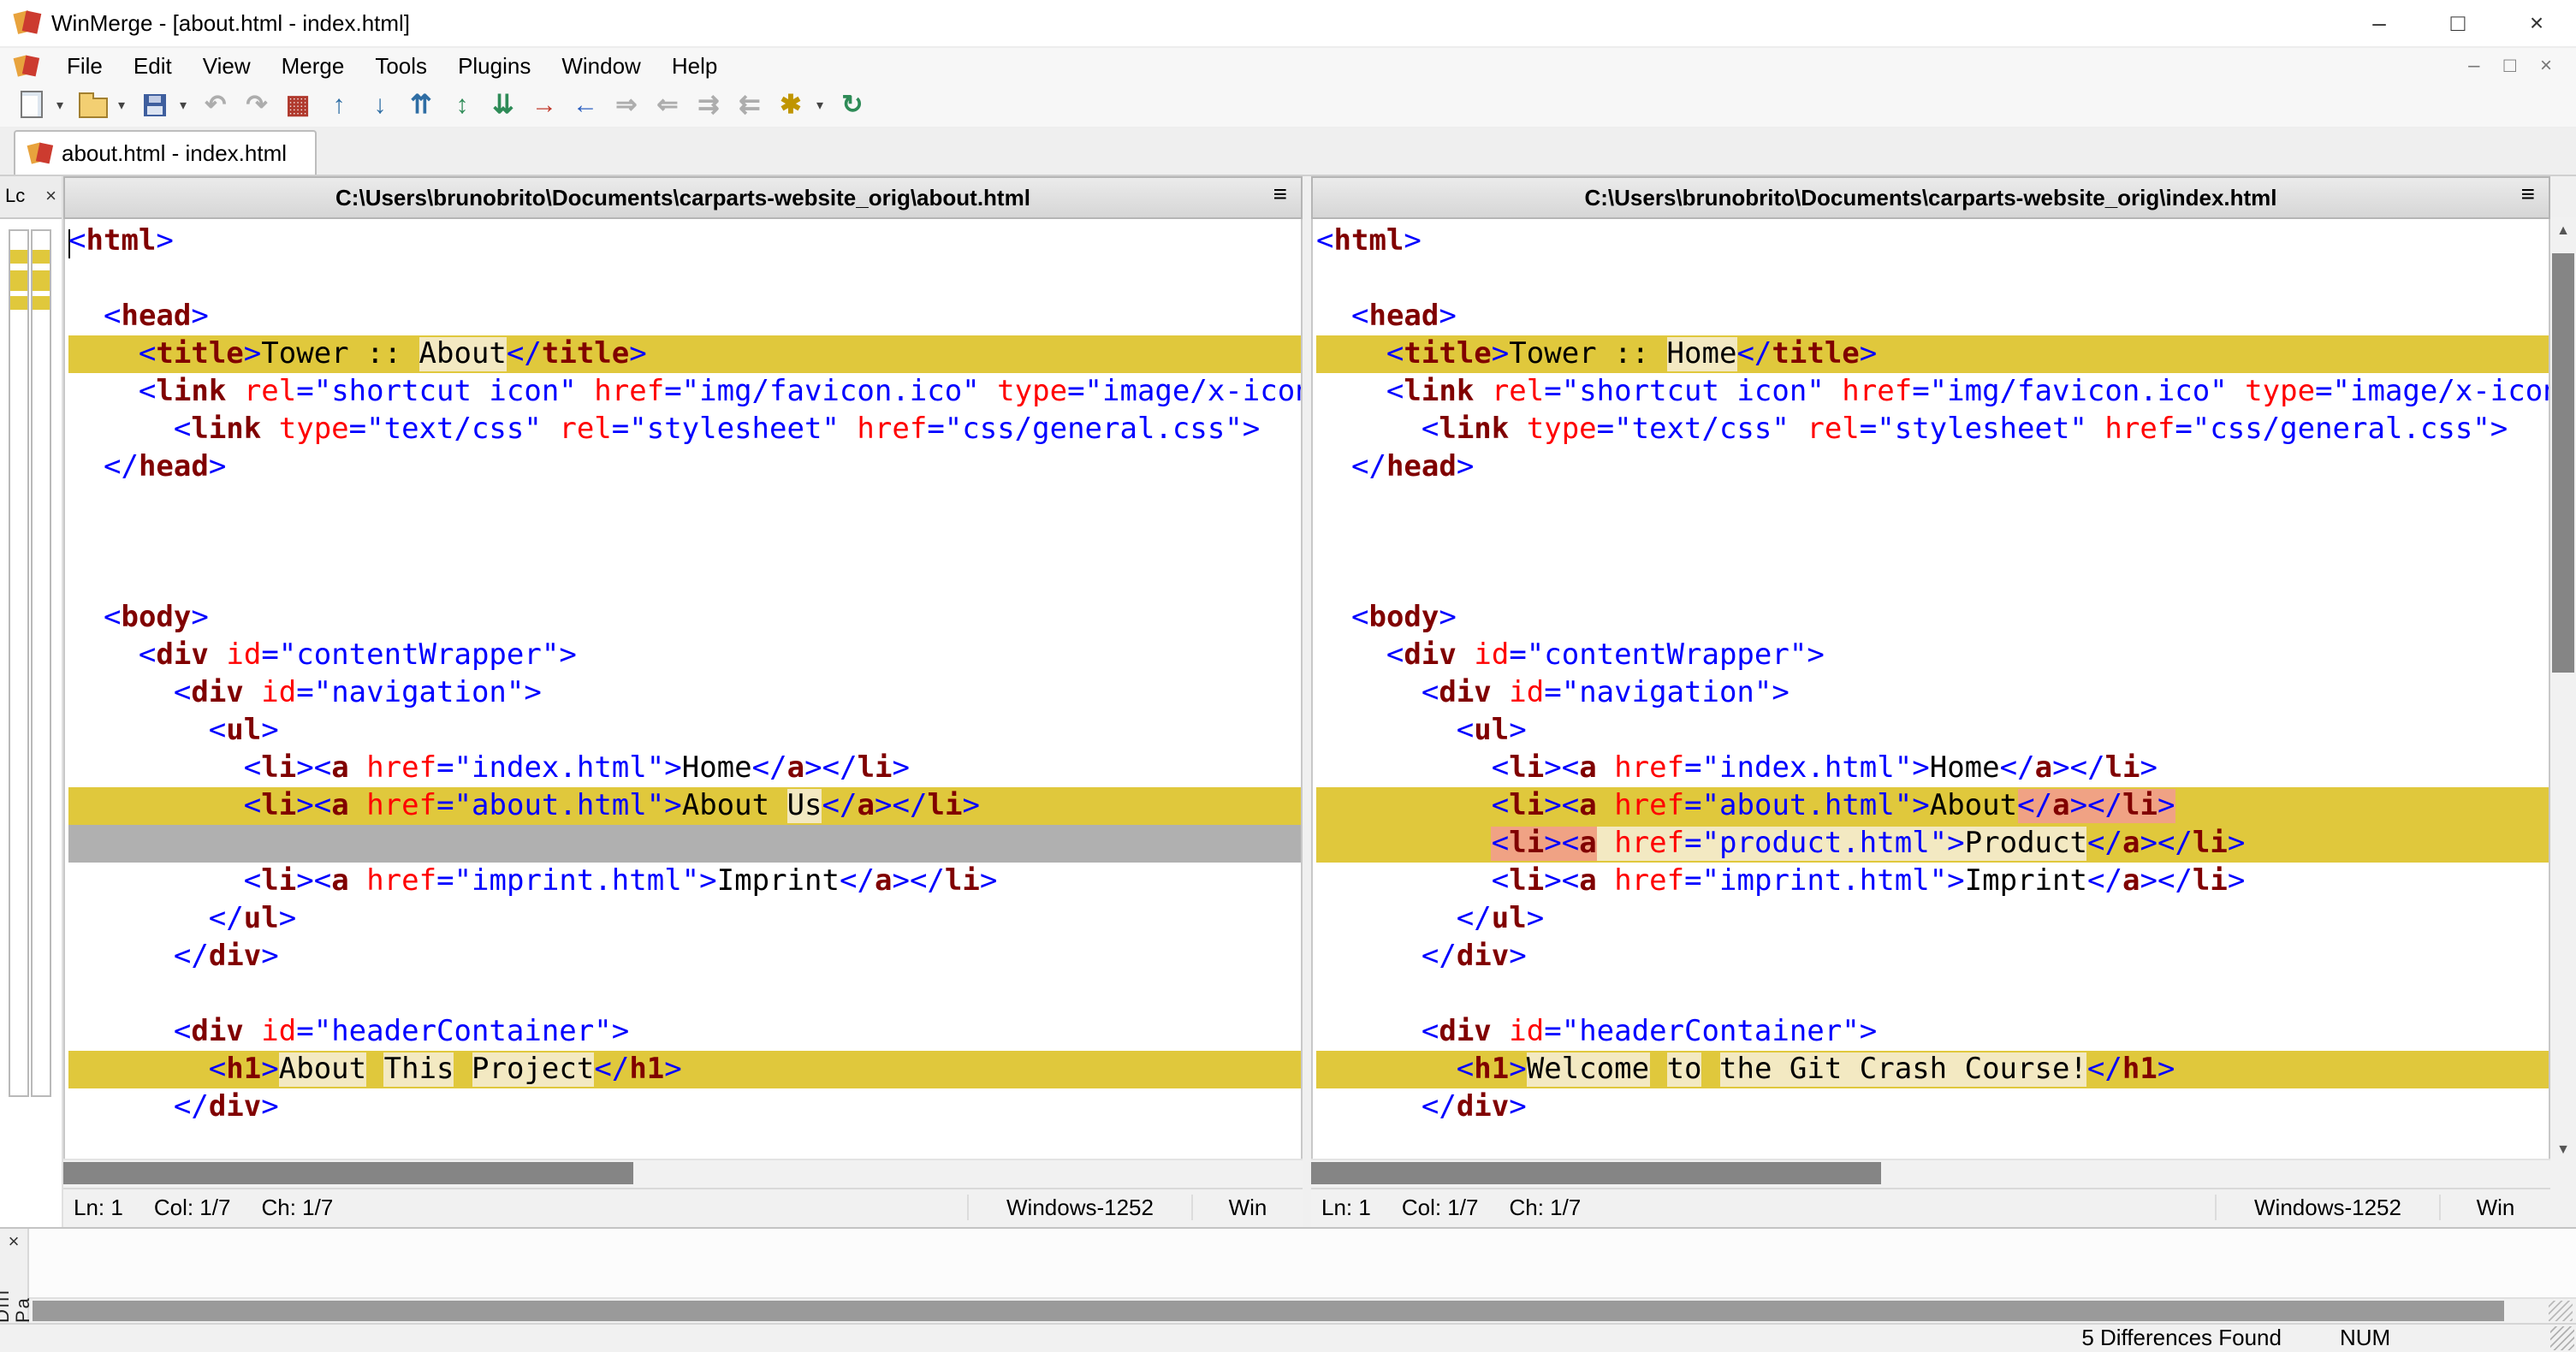 The height and width of the screenshot is (1352, 2576). I want to click on right-hscroll-thumb, so click(1596, 1174).